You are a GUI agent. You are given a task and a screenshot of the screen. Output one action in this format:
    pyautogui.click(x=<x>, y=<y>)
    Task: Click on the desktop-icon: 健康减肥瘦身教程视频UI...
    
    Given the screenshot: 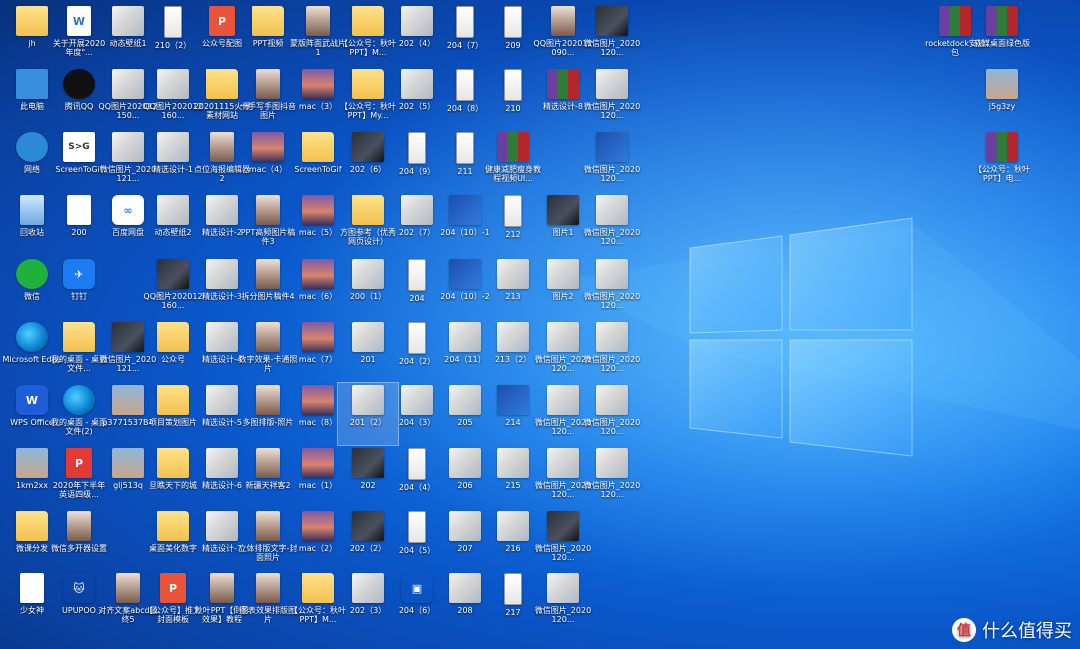 What is the action you would take?
    pyautogui.click(x=513, y=161)
    